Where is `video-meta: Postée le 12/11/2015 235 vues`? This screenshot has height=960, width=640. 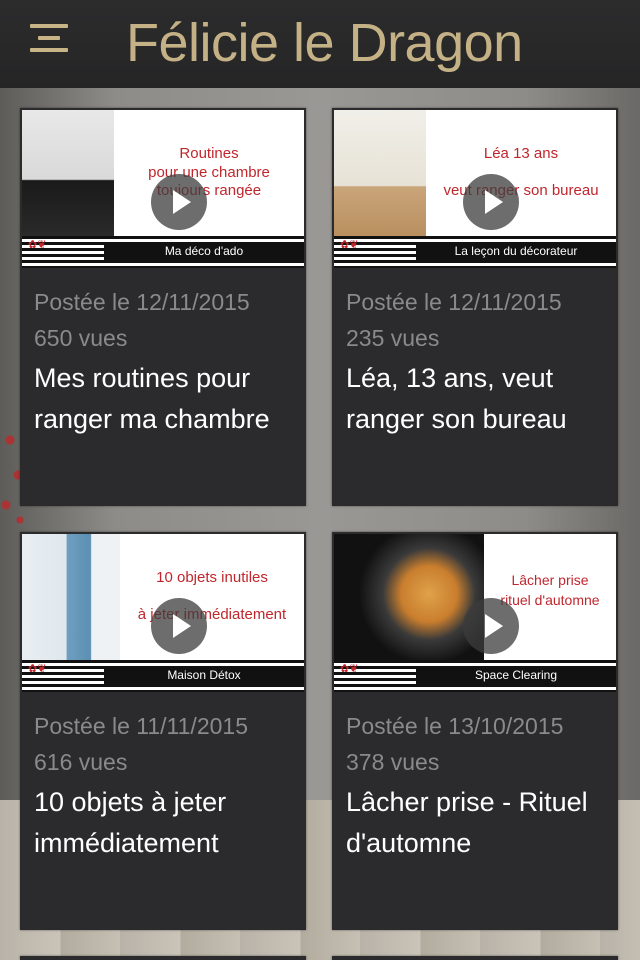
video-meta: Postée le 12/11/2015 235 vues is located at coordinates (478, 320).